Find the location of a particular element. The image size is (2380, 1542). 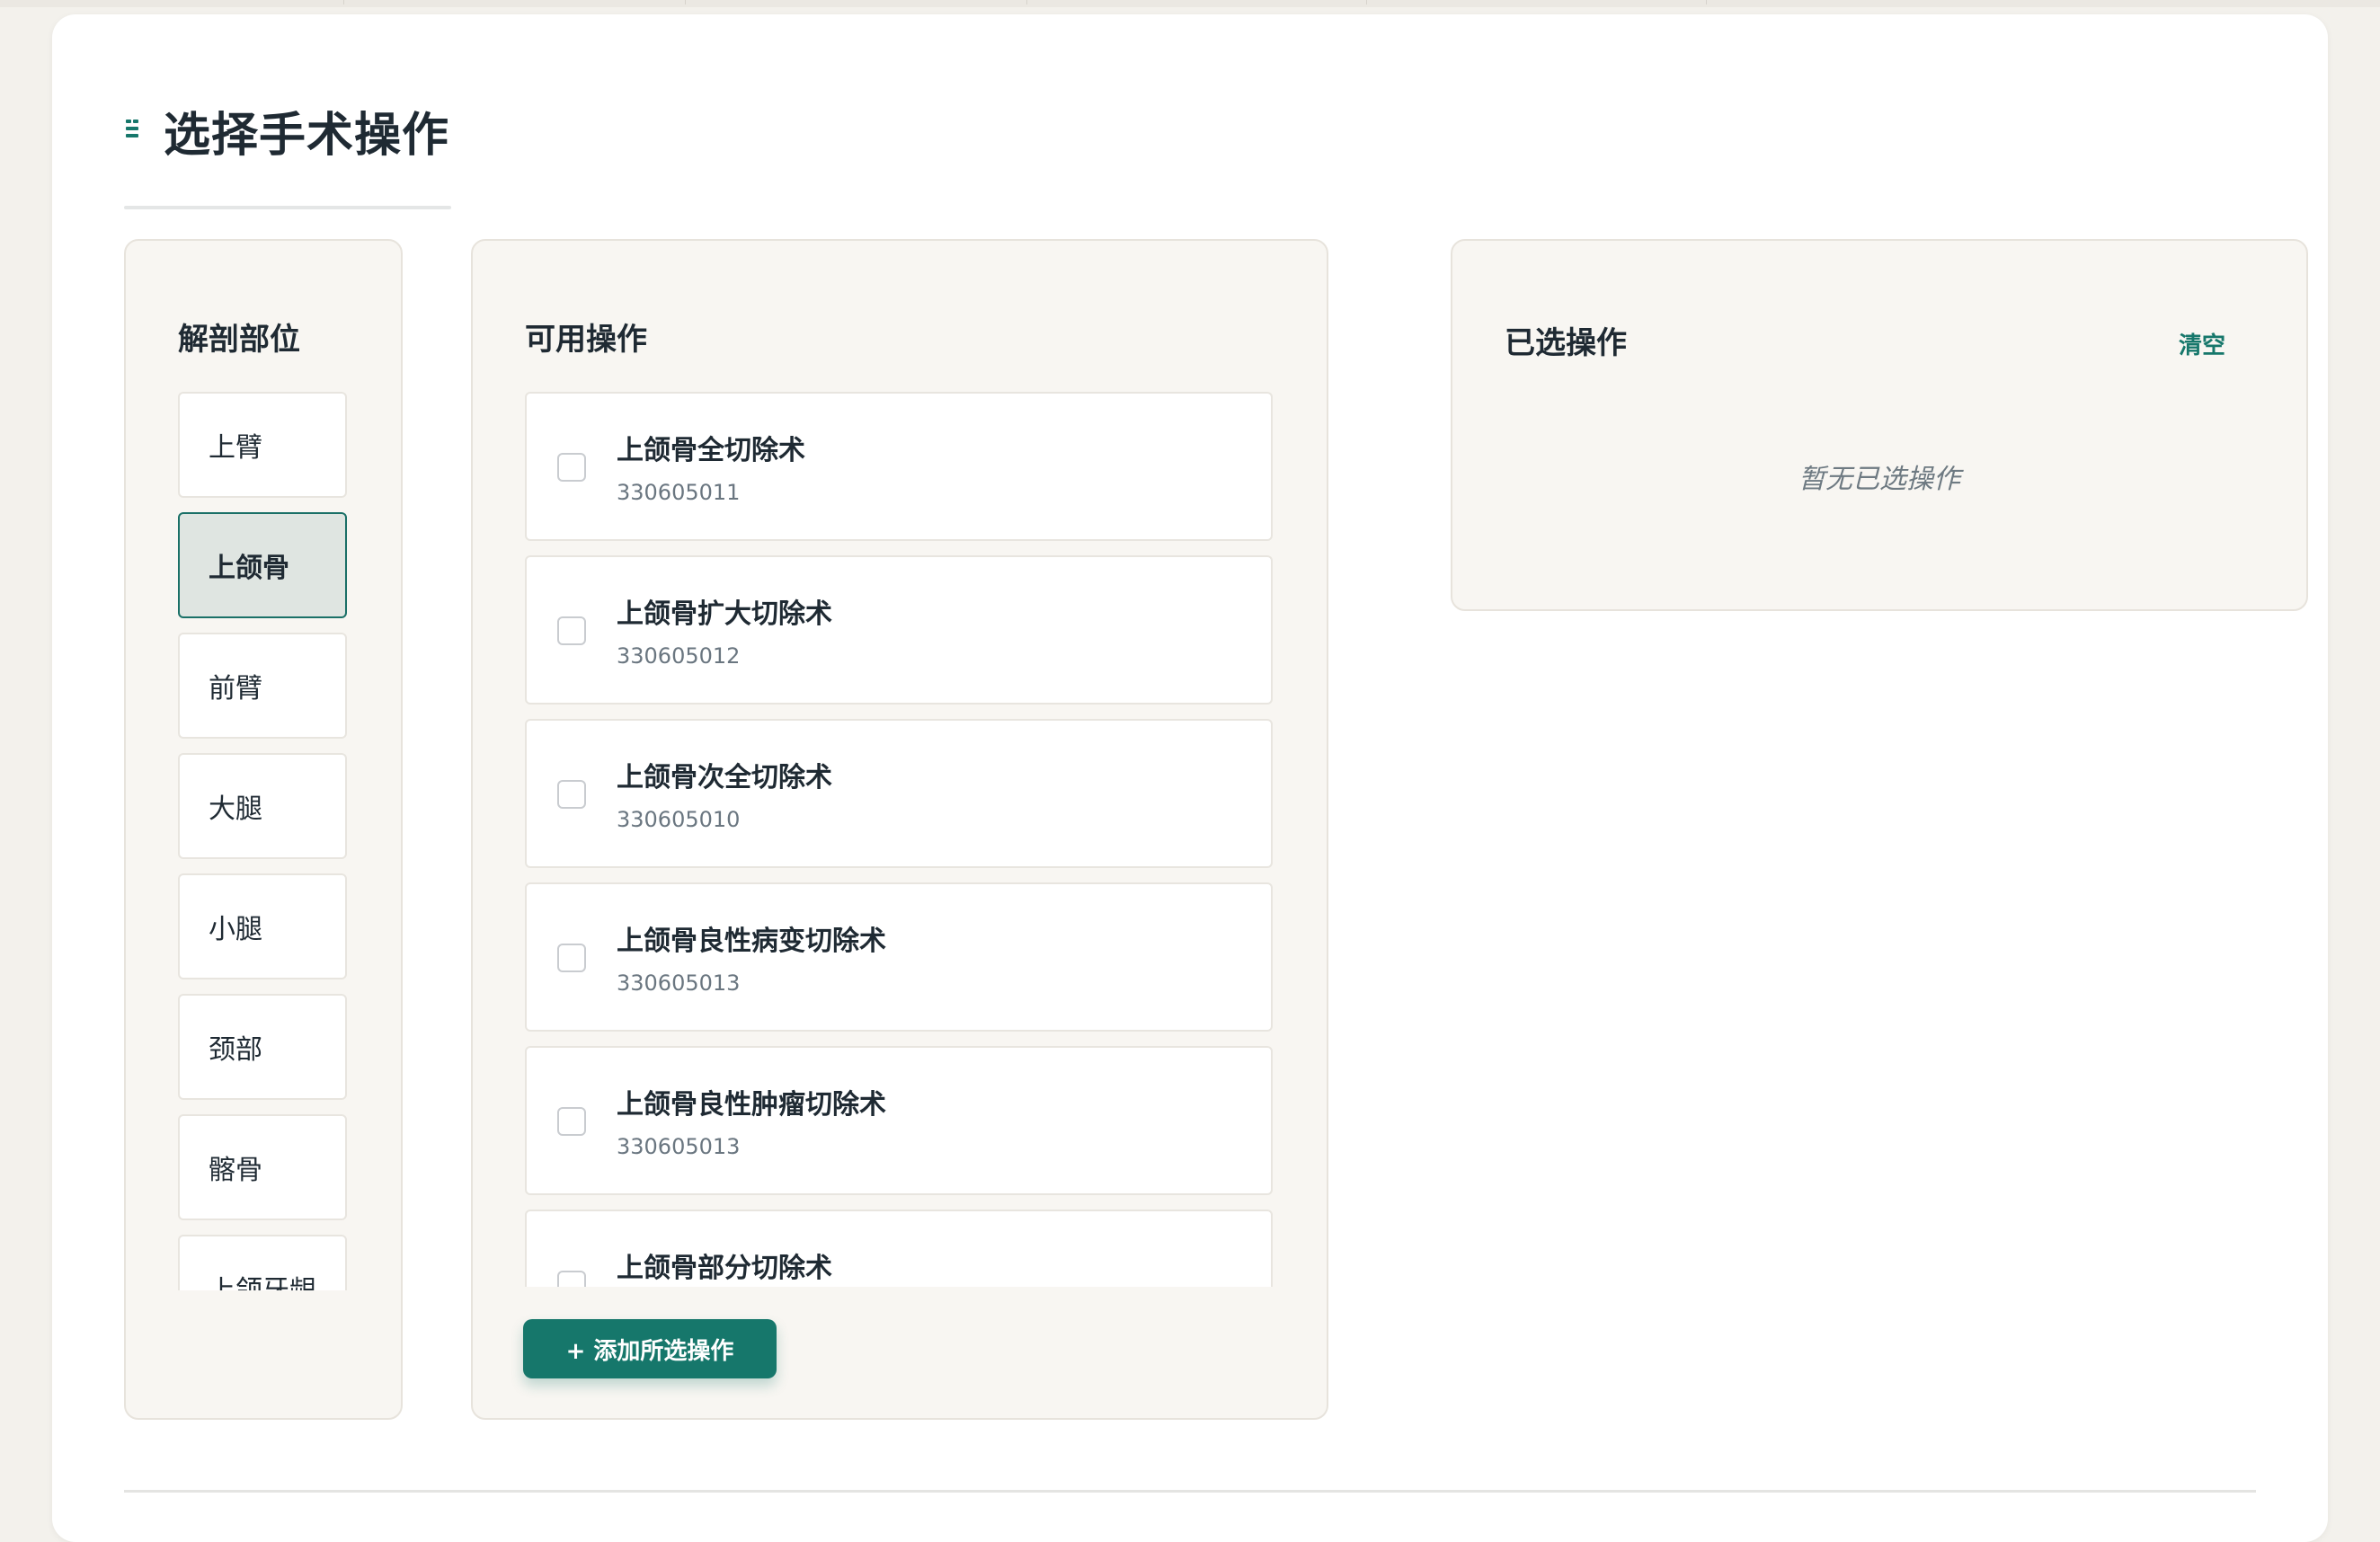

anatomy-item-label: 颈部 is located at coordinates (236, 1050).